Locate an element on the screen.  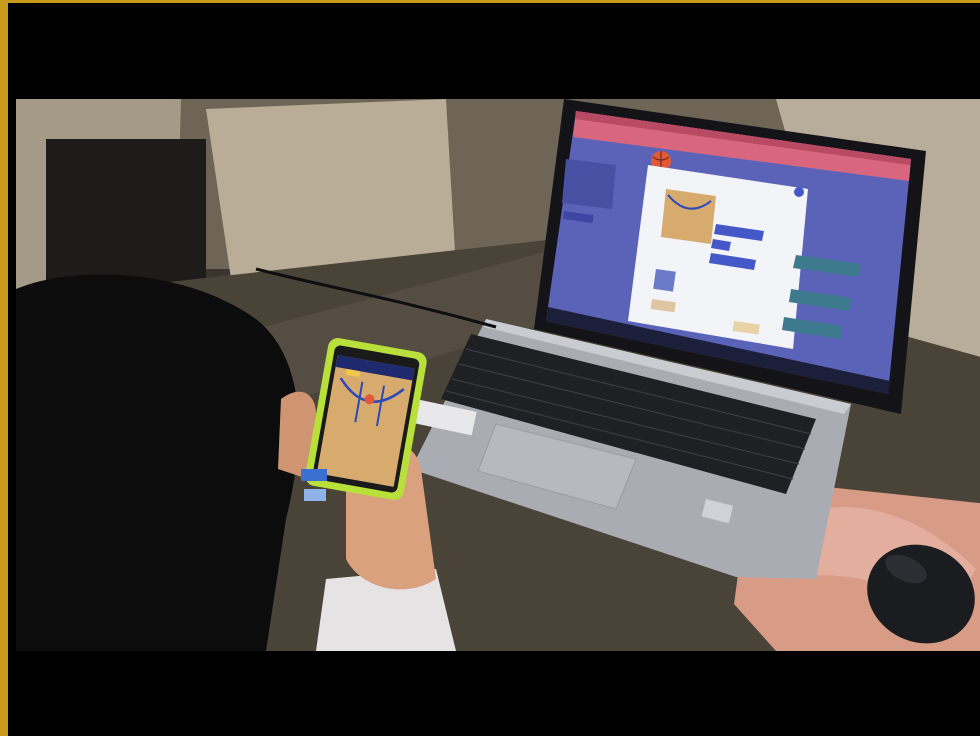
qr-code is located at coordinates (664, 280).